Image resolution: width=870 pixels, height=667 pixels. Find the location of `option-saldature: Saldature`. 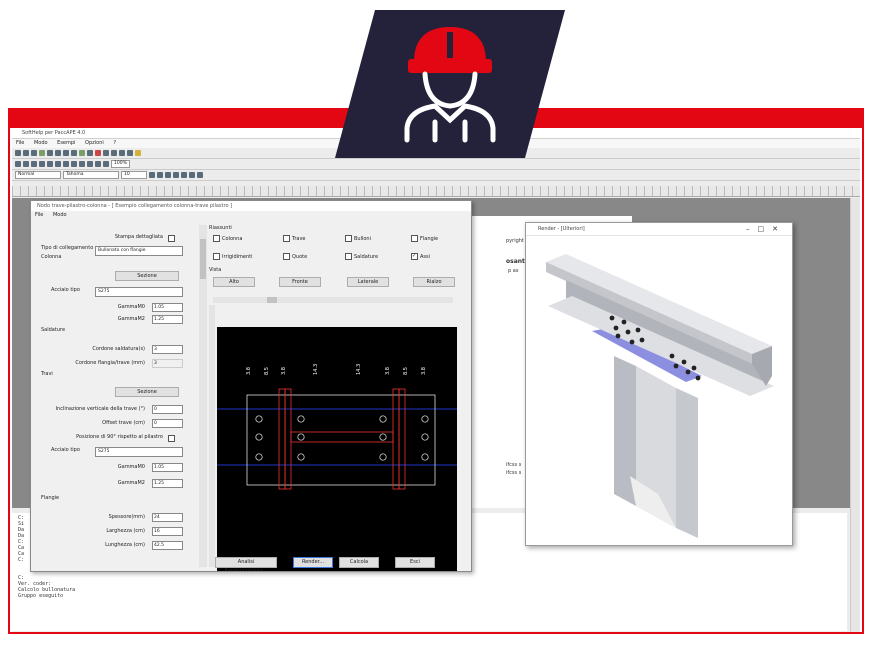

option-saldature: Saldature is located at coordinates (361, 256).